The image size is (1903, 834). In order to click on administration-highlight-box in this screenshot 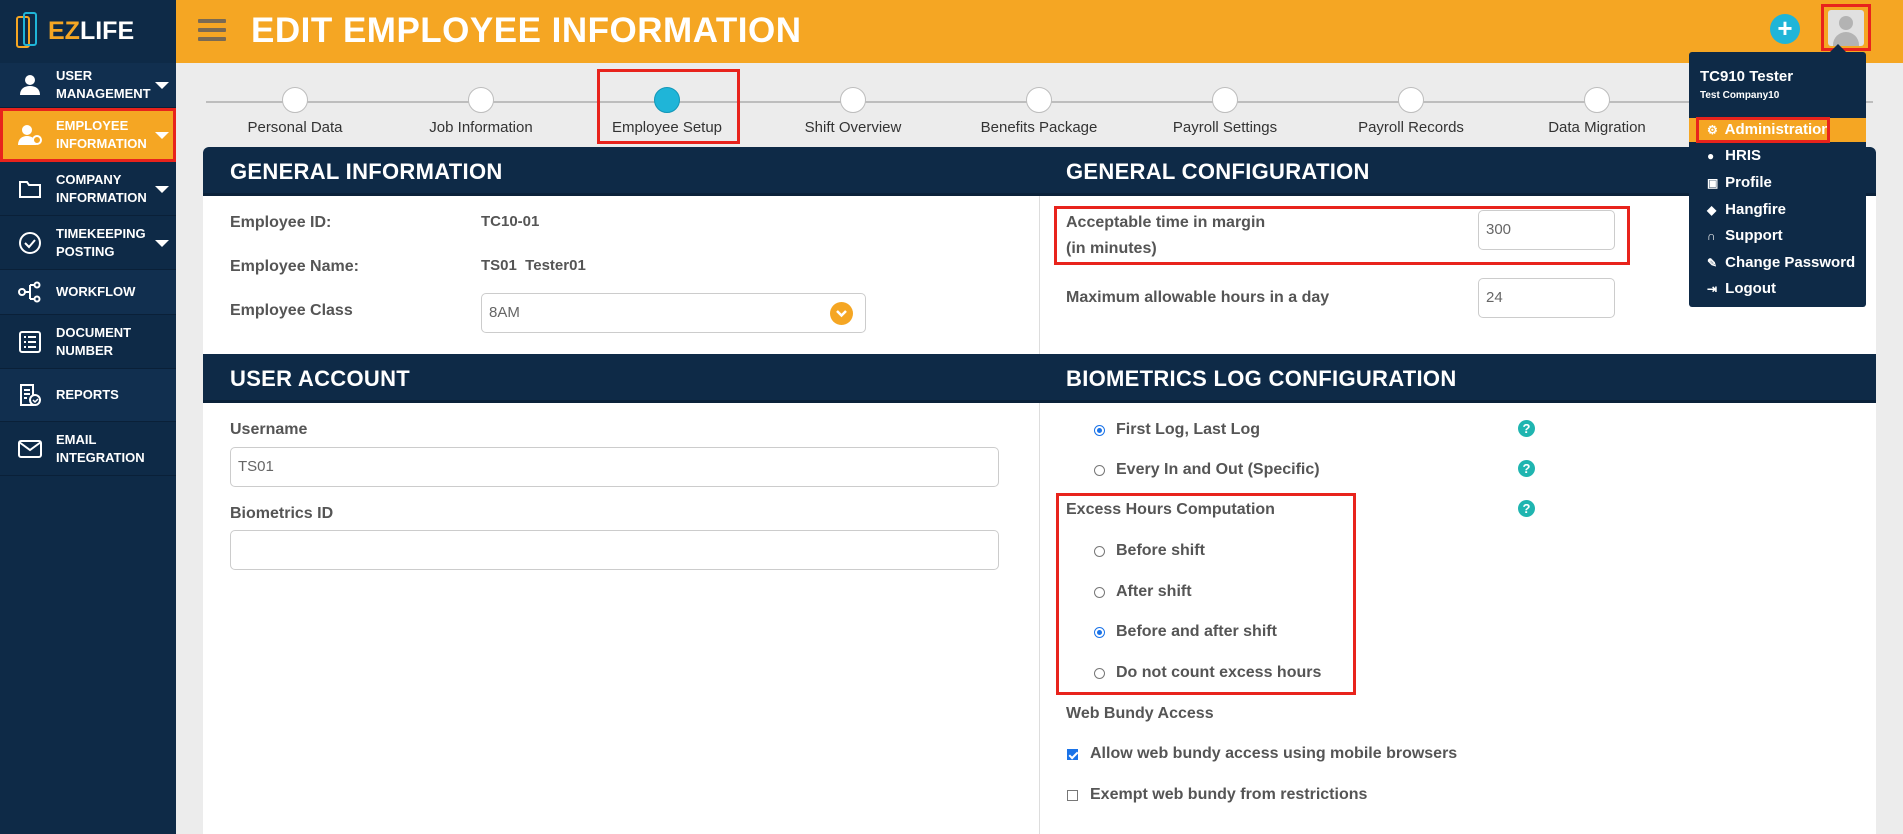, I will do `click(1763, 130)`.